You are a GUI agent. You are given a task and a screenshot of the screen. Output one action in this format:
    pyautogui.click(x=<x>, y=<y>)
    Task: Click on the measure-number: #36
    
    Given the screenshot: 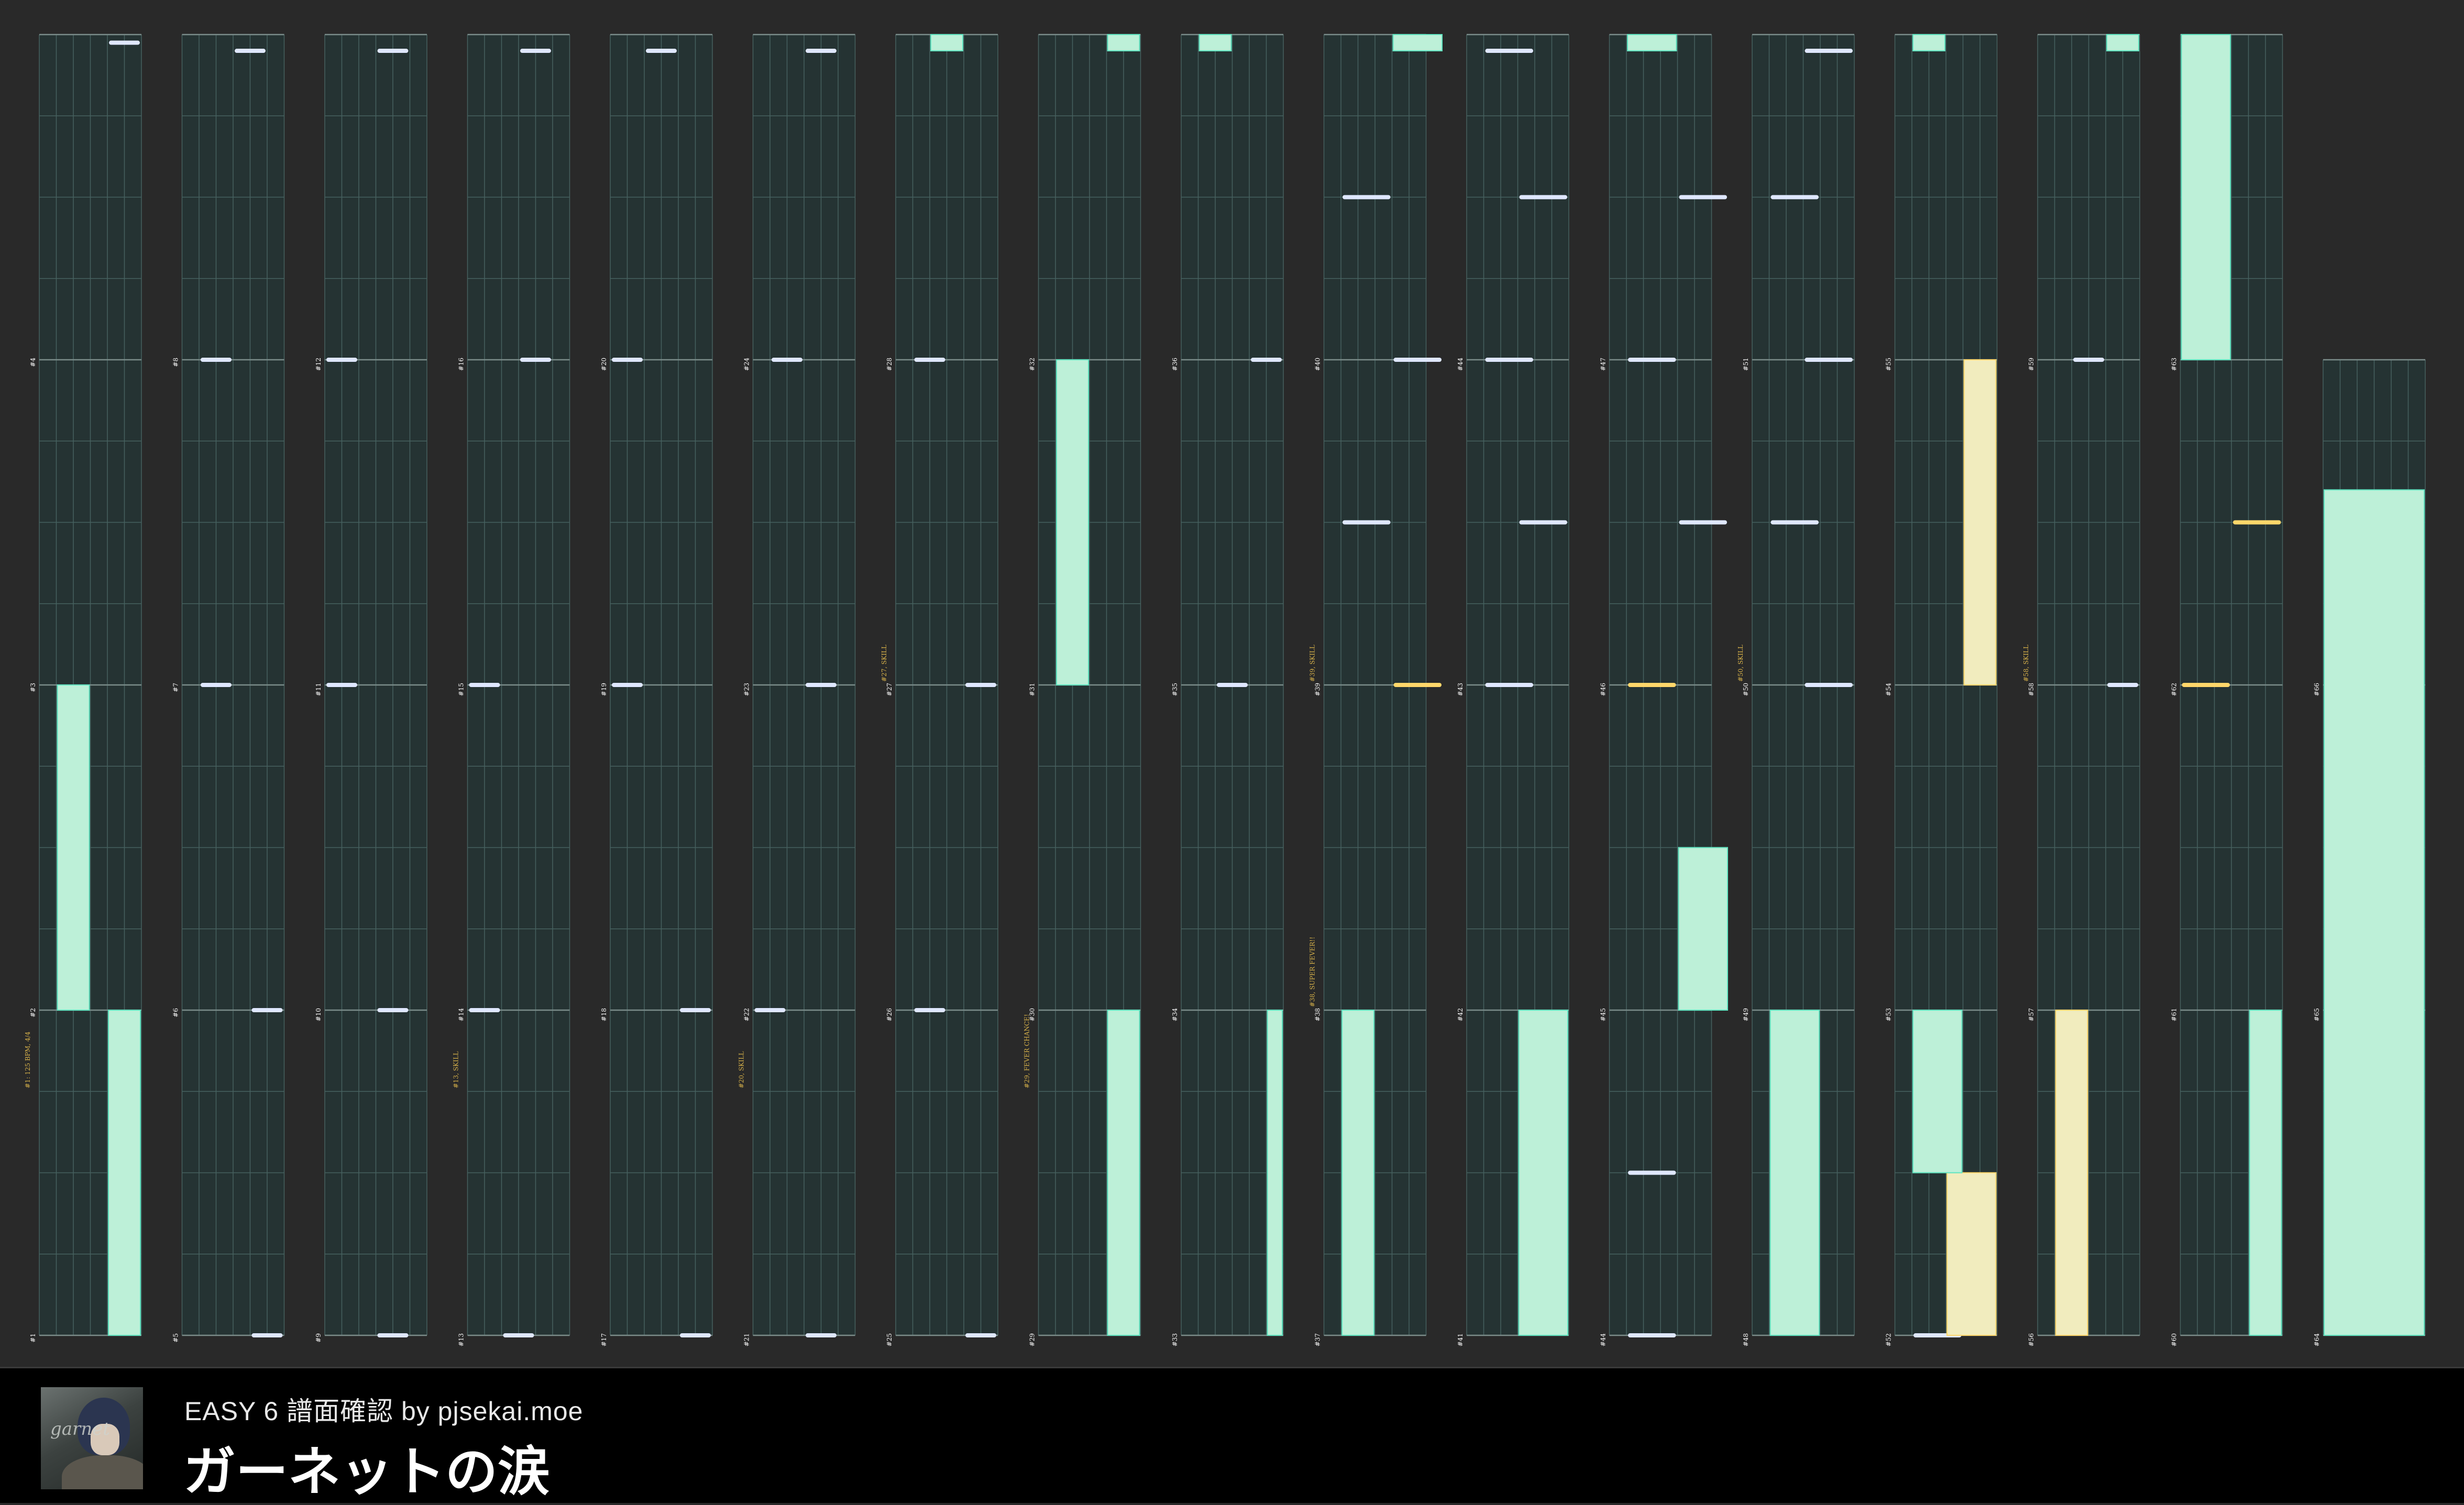 What is the action you would take?
    pyautogui.click(x=1175, y=364)
    